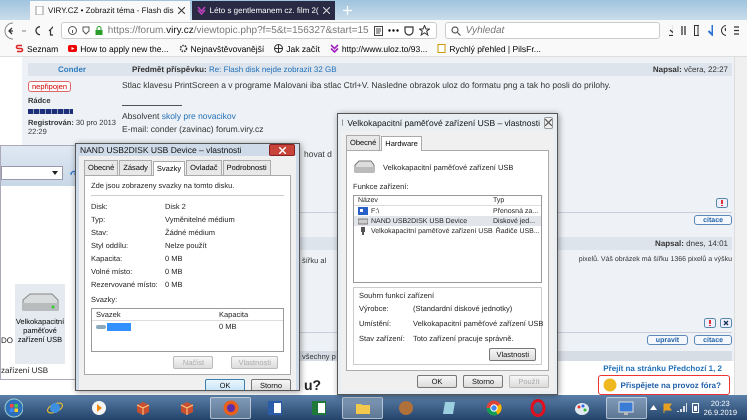 Image resolution: width=747 pixels, height=420 pixels. What do you see at coordinates (378, 31) in the screenshot?
I see `reader-icon` at bounding box center [378, 31].